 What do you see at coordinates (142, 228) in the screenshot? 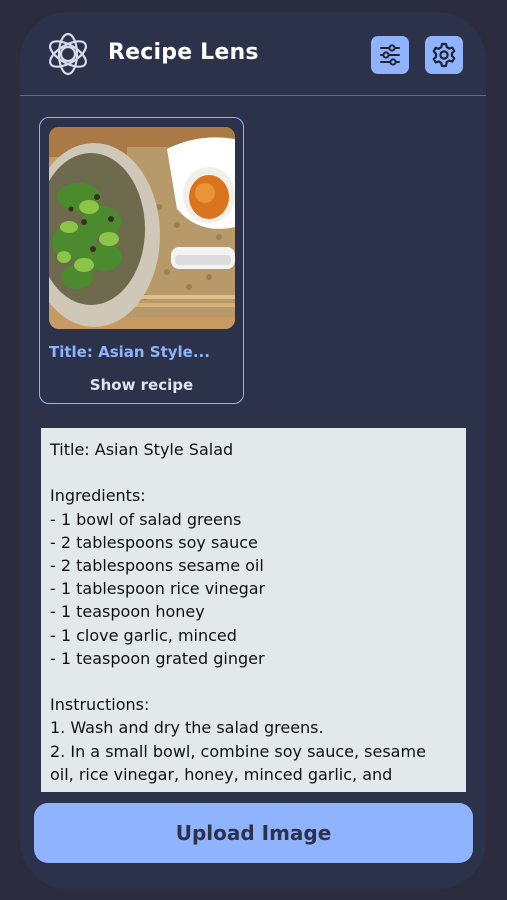
I see `salad-plate-photo` at bounding box center [142, 228].